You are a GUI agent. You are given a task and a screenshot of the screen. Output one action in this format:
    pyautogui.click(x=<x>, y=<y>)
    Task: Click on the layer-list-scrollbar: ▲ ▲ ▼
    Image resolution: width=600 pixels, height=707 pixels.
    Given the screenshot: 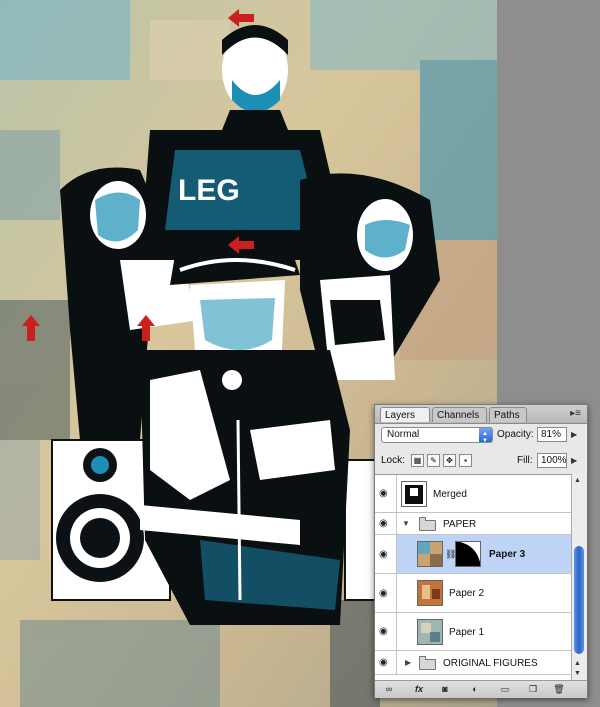 What is the action you would take?
    pyautogui.click(x=578, y=577)
    